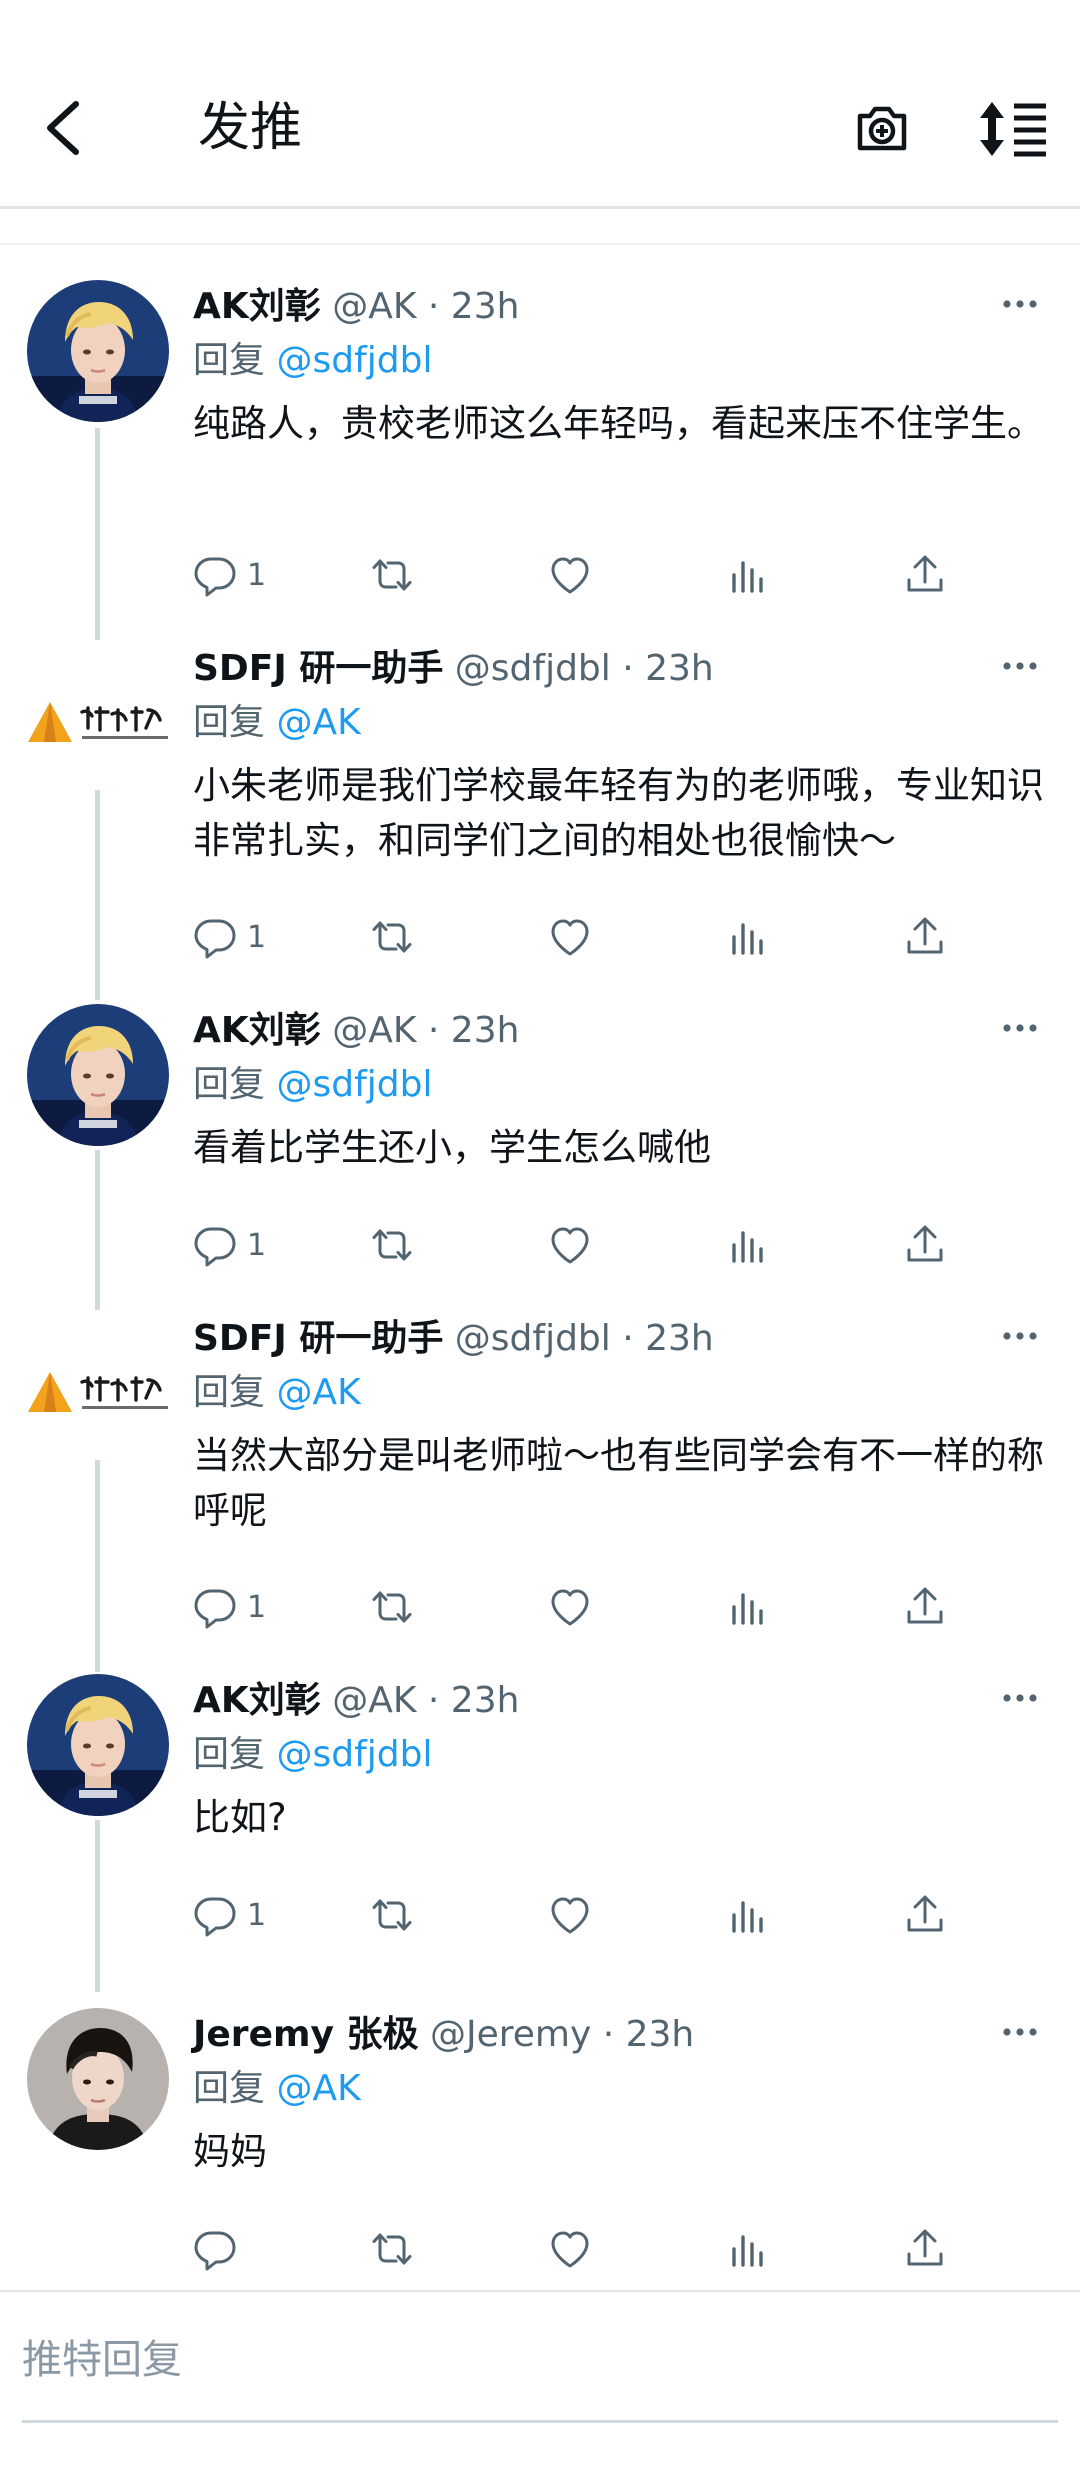 The width and height of the screenshot is (1080, 2473). I want to click on handle-time: @sdfjdbl · 23h, so click(584, 668).